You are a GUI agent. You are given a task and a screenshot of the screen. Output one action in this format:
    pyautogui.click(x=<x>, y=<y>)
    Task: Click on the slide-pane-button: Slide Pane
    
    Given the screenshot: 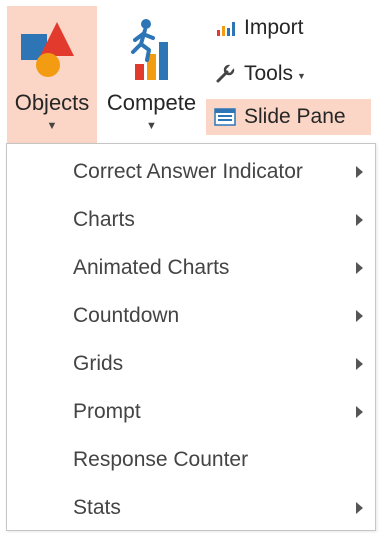 What is the action you would take?
    pyautogui.click(x=288, y=117)
    